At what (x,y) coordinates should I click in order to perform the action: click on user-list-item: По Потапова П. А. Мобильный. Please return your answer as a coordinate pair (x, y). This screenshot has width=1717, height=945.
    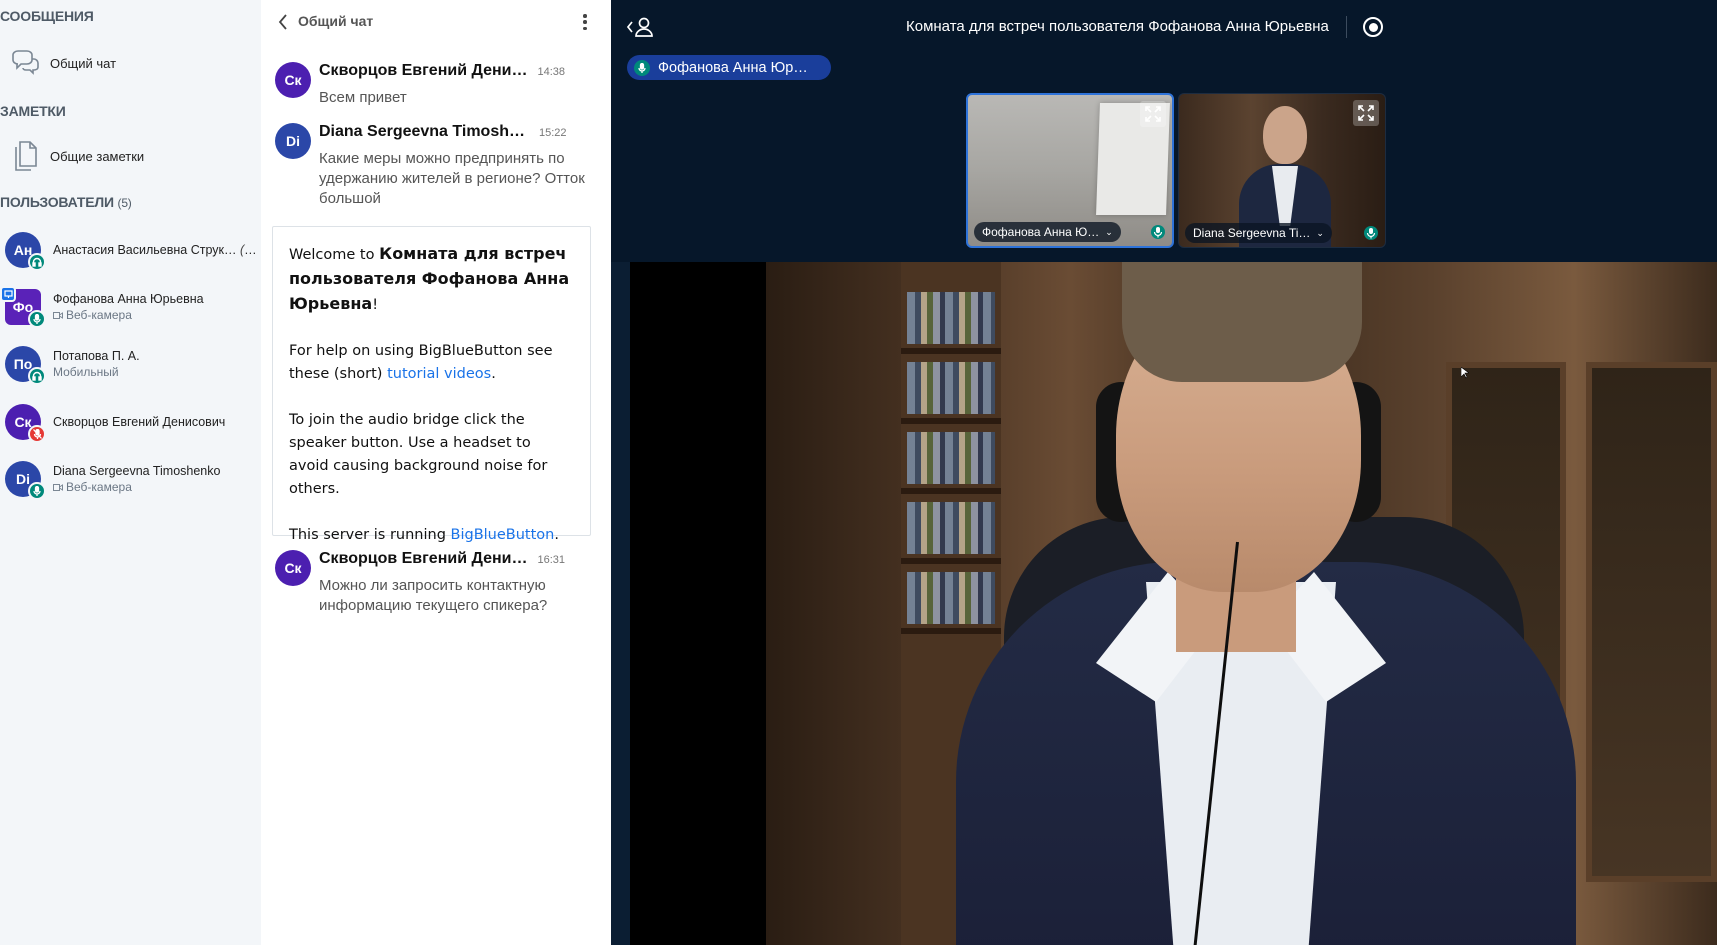
    Looking at the image, I should click on (130, 364).